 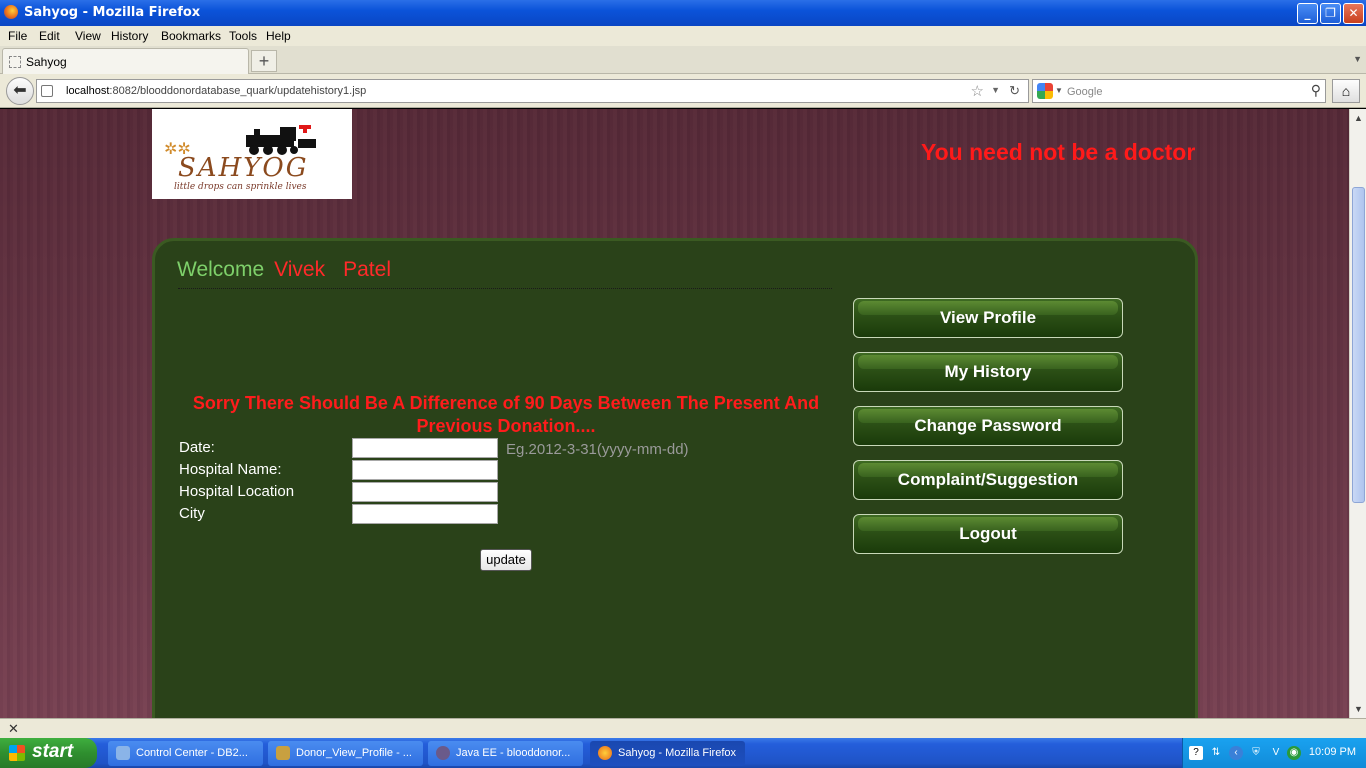 I want to click on control-center-icon, so click(x=123, y=753).